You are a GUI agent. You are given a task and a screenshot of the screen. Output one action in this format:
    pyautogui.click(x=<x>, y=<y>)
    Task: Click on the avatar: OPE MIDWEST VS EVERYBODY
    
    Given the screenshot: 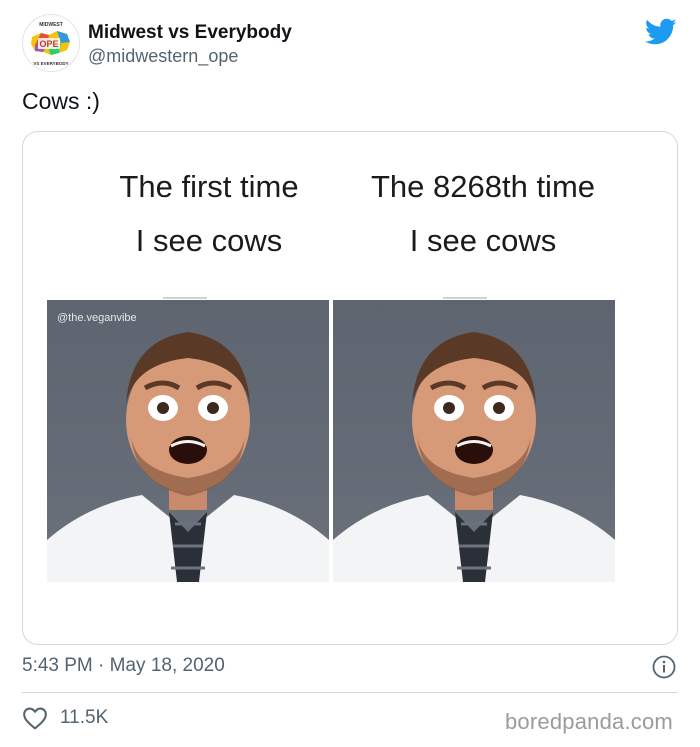 What is the action you would take?
    pyautogui.click(x=51, y=43)
    